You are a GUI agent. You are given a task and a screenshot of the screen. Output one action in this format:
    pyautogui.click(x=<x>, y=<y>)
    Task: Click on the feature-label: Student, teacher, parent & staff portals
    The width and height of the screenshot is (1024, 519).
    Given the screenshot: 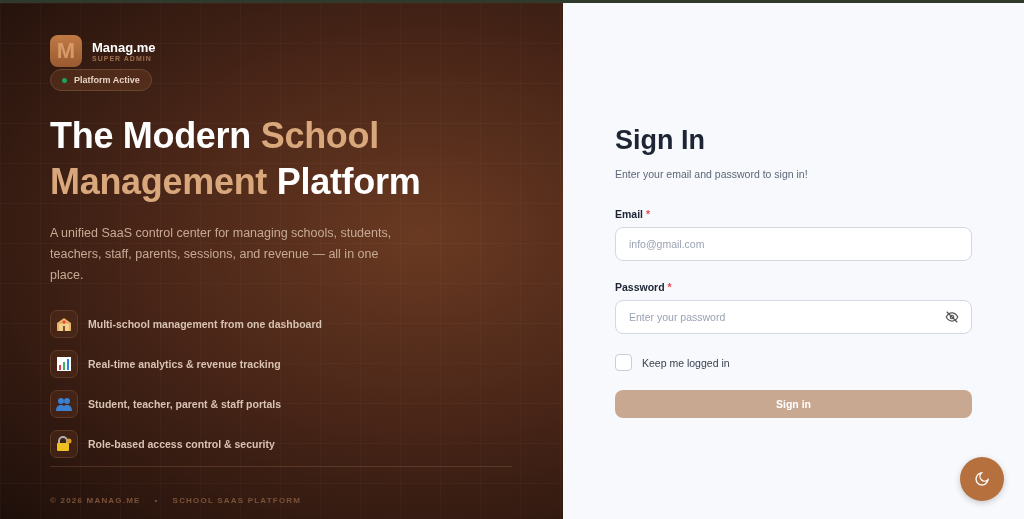 What is the action you would take?
    pyautogui.click(x=185, y=404)
    